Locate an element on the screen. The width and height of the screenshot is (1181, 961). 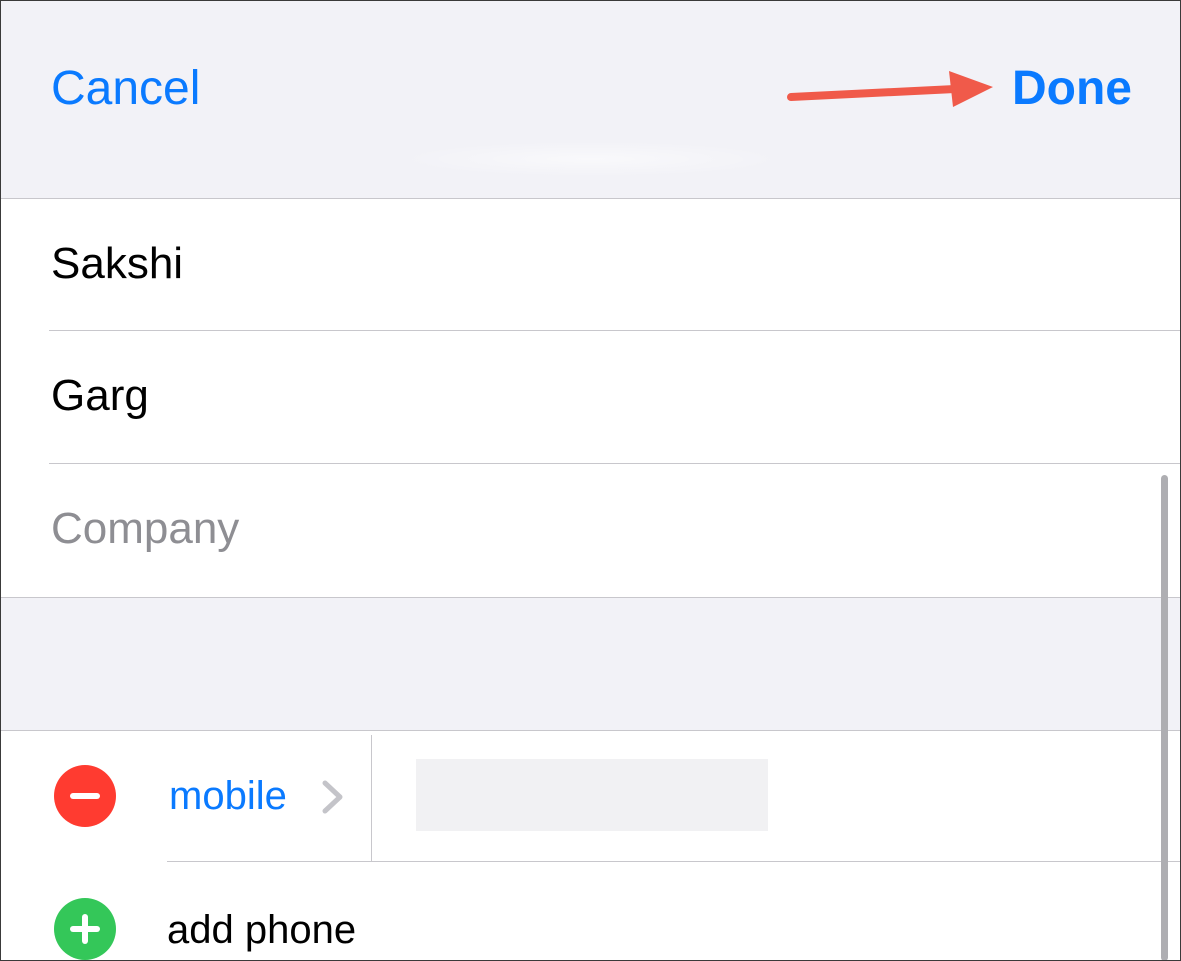
phone-row: mobile is located at coordinates (590, 796).